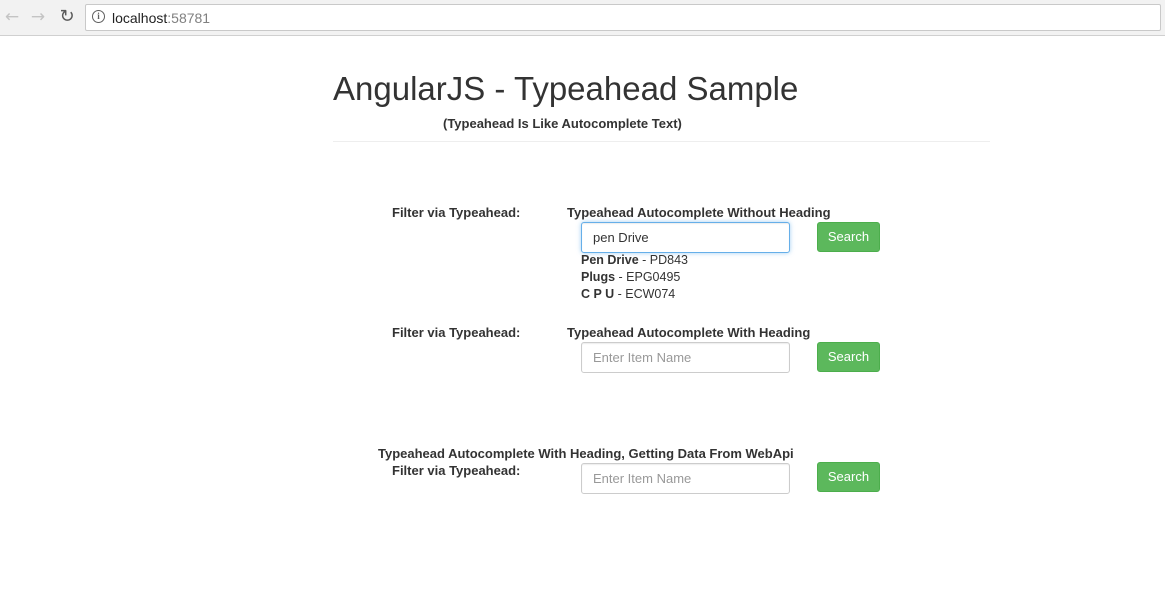 This screenshot has width=1165, height=595. Describe the element at coordinates (689, 332) in the screenshot. I see `section2-heading: Typeahead Autocomplete With Heading` at that location.